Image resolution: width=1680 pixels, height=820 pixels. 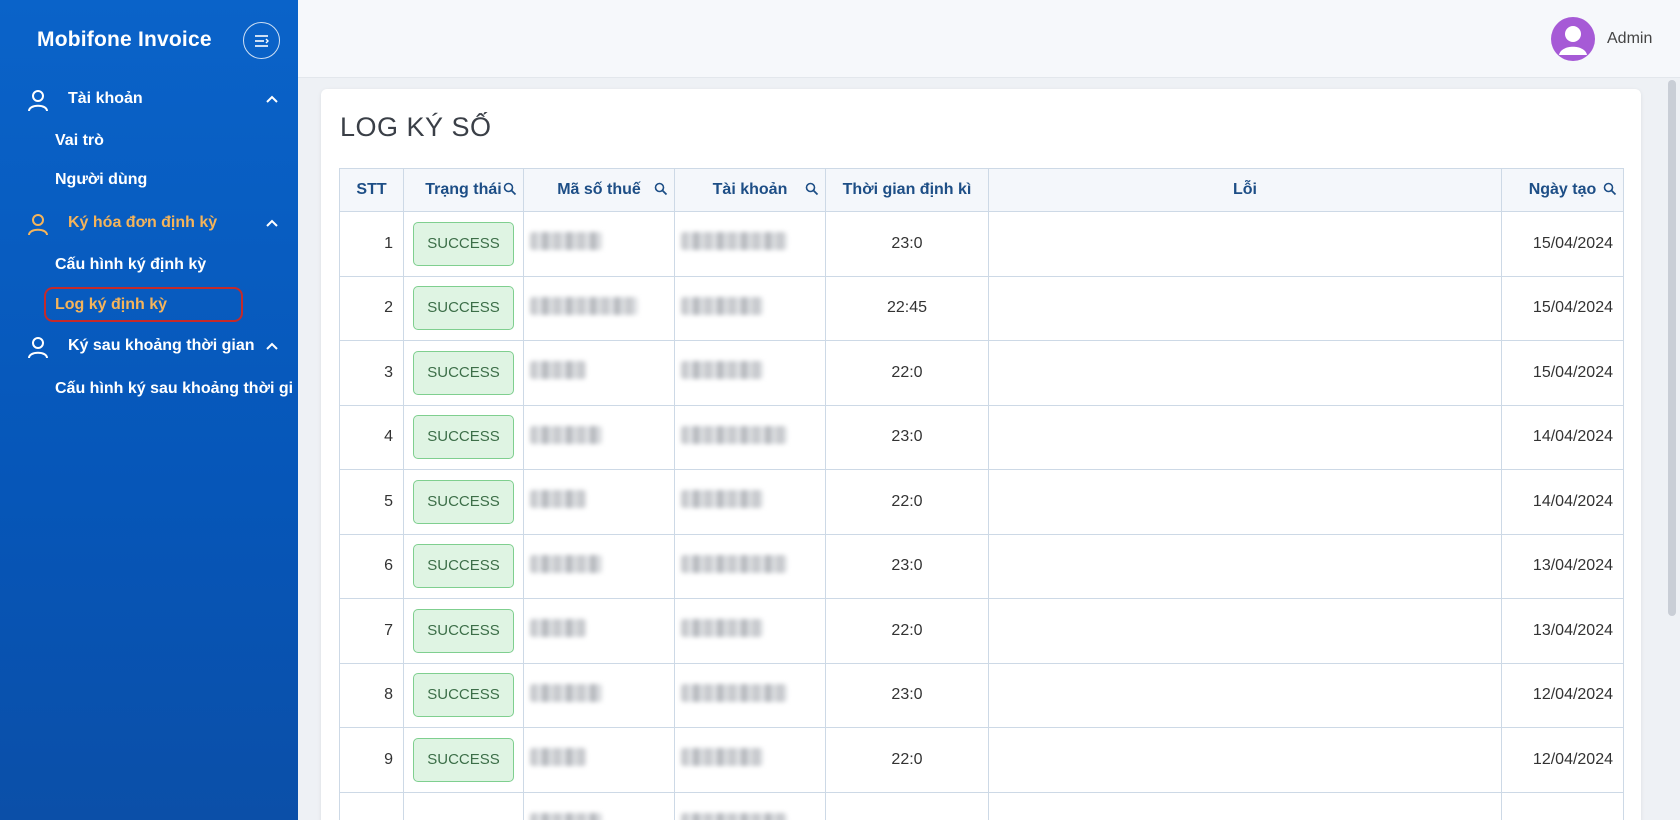 What do you see at coordinates (907, 805) in the screenshot?
I see `cell-thoi-gian` at bounding box center [907, 805].